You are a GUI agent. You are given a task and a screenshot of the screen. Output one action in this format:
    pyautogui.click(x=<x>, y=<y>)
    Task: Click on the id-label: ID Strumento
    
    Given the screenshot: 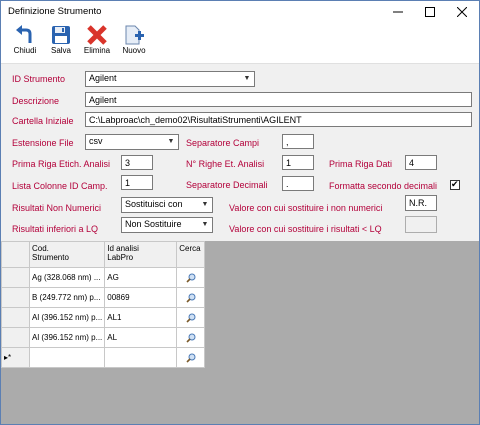 What is the action you would take?
    pyautogui.click(x=39, y=79)
    